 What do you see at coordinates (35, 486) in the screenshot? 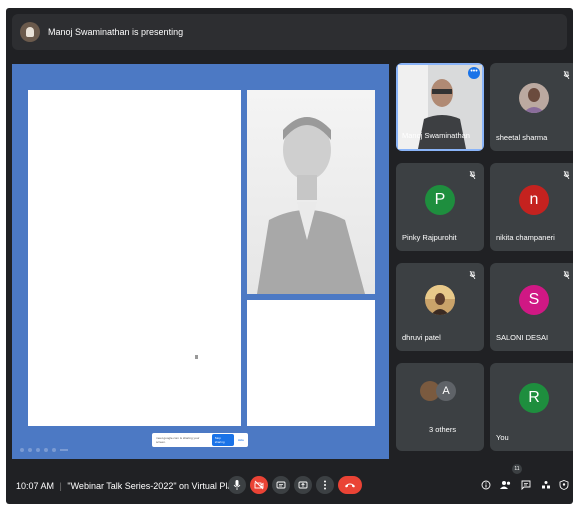
I see `current-time: 10:07 AM` at bounding box center [35, 486].